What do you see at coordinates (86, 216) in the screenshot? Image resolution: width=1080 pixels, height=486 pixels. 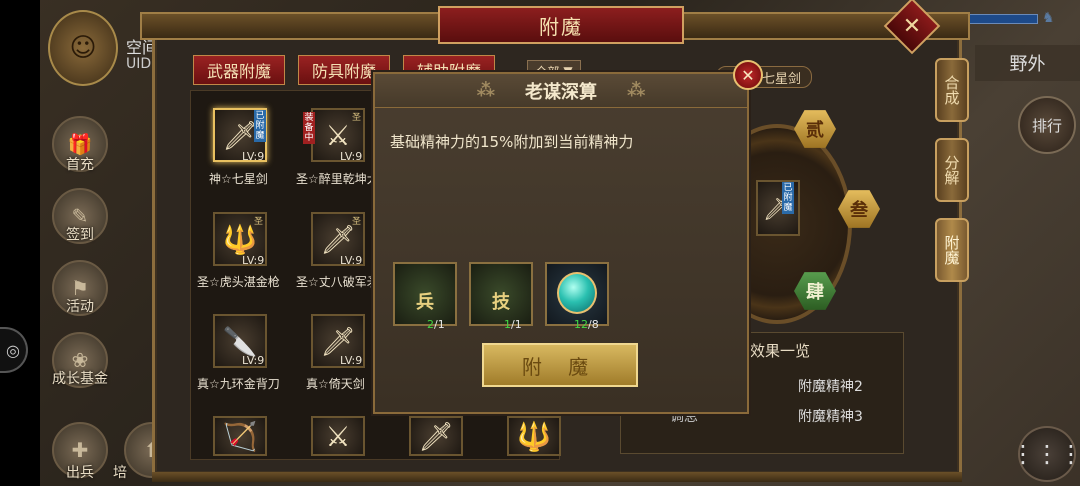 I see `menu-checkin: ✎ 签到` at bounding box center [86, 216].